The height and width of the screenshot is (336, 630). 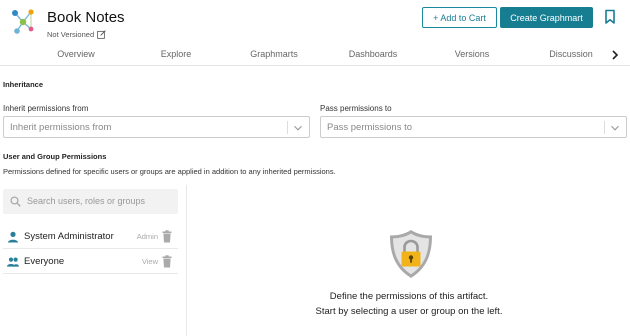 I want to click on user-group-permissions-heading: User and Group Permissions, so click(x=55, y=156).